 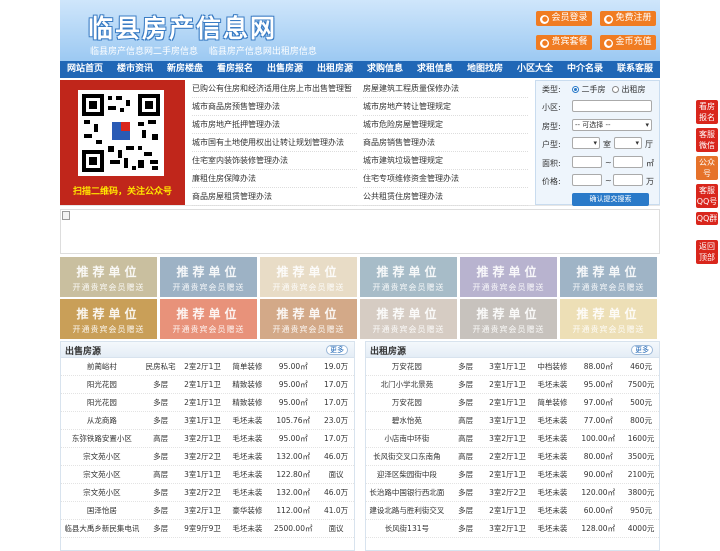 What do you see at coordinates (635, 69) in the screenshot?
I see `nav-contact: 联系客服` at bounding box center [635, 69].